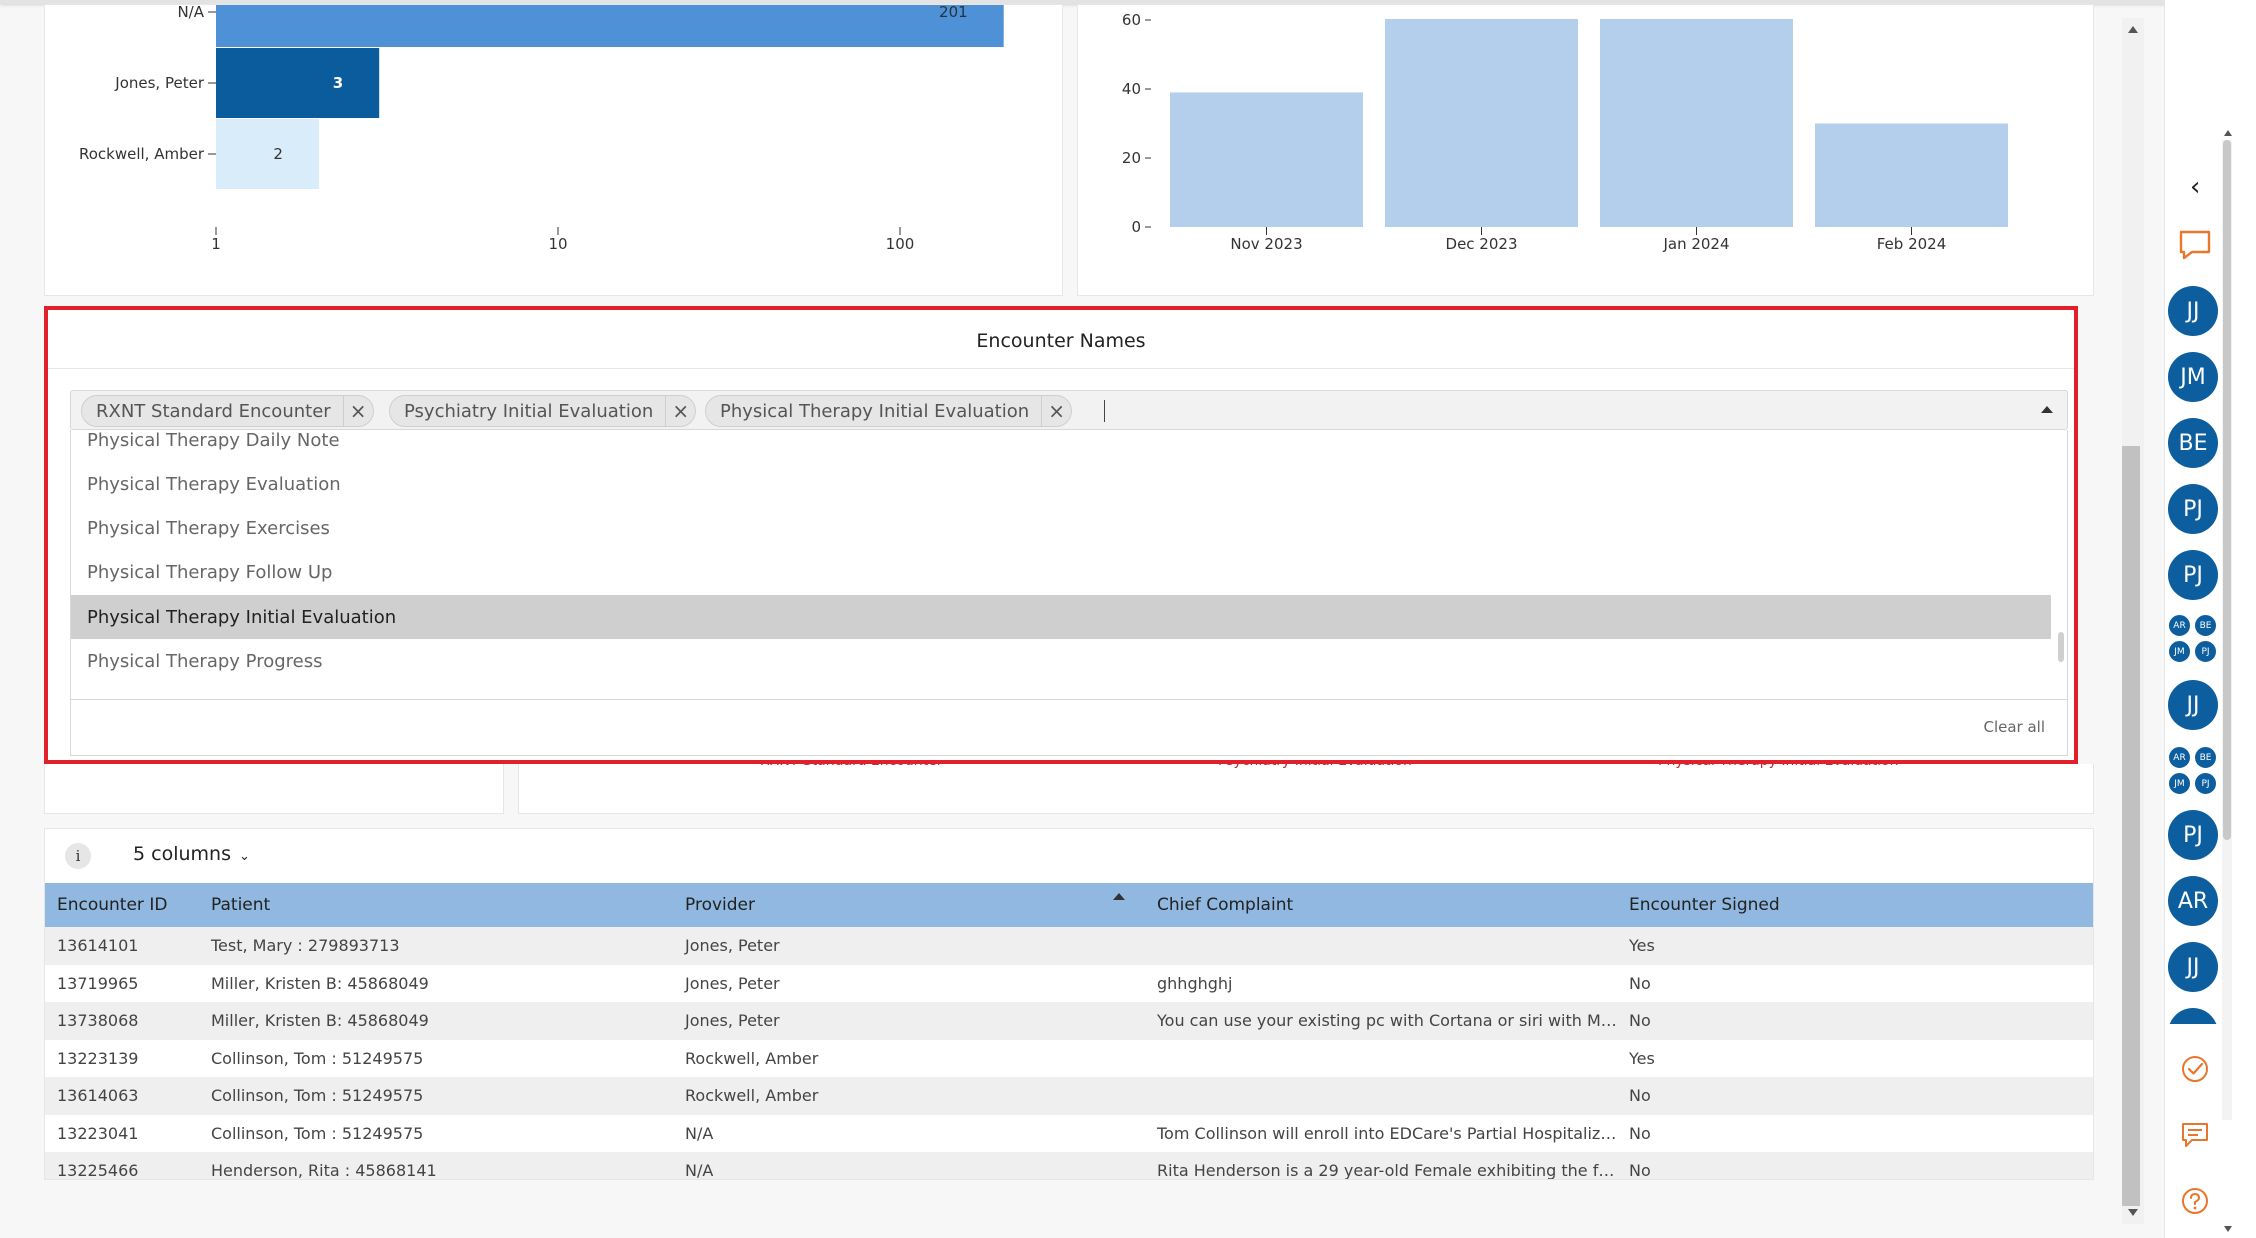  I want to click on clear-all-button: Clear all, so click(2014, 727).